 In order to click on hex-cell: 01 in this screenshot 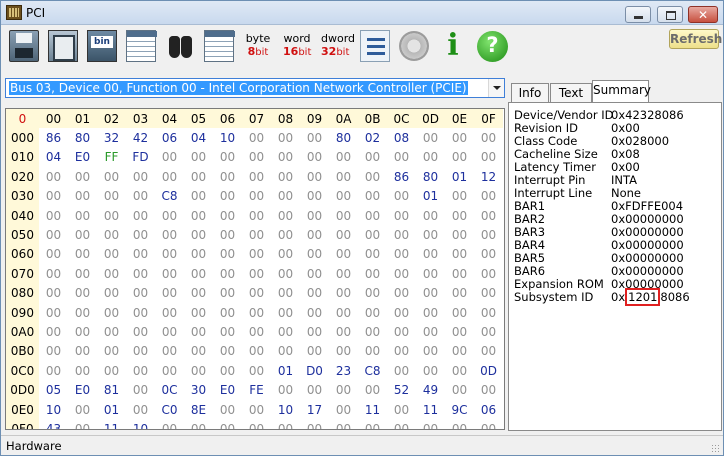, I will do `click(111, 409)`.